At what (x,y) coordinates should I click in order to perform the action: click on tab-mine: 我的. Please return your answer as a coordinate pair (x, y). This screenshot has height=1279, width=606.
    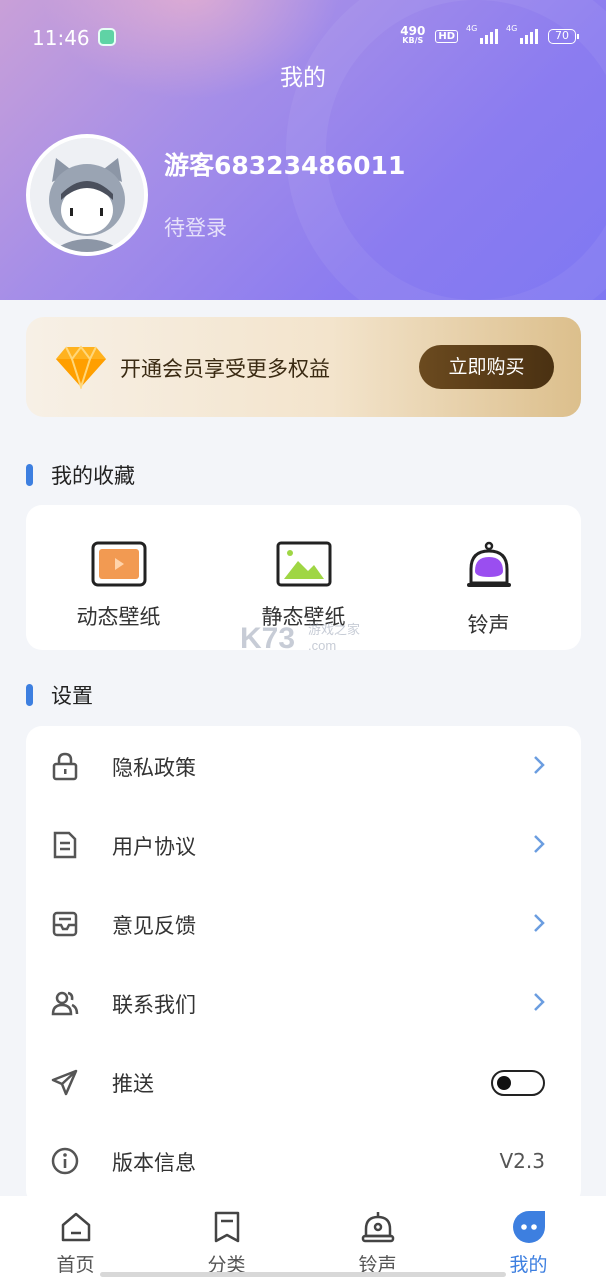
    Looking at the image, I should click on (528, 1237).